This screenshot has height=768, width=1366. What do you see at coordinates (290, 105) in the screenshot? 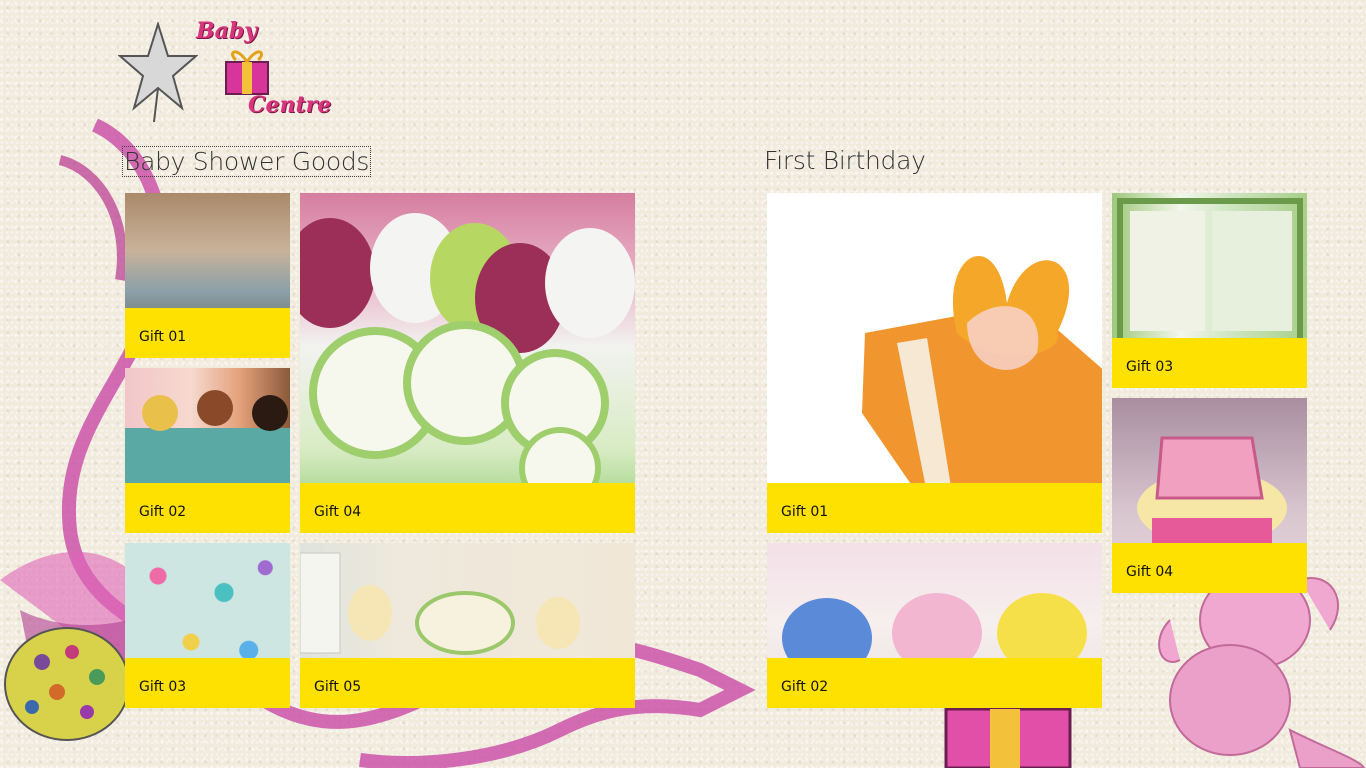
I see `logo-text-centre: Centre` at bounding box center [290, 105].